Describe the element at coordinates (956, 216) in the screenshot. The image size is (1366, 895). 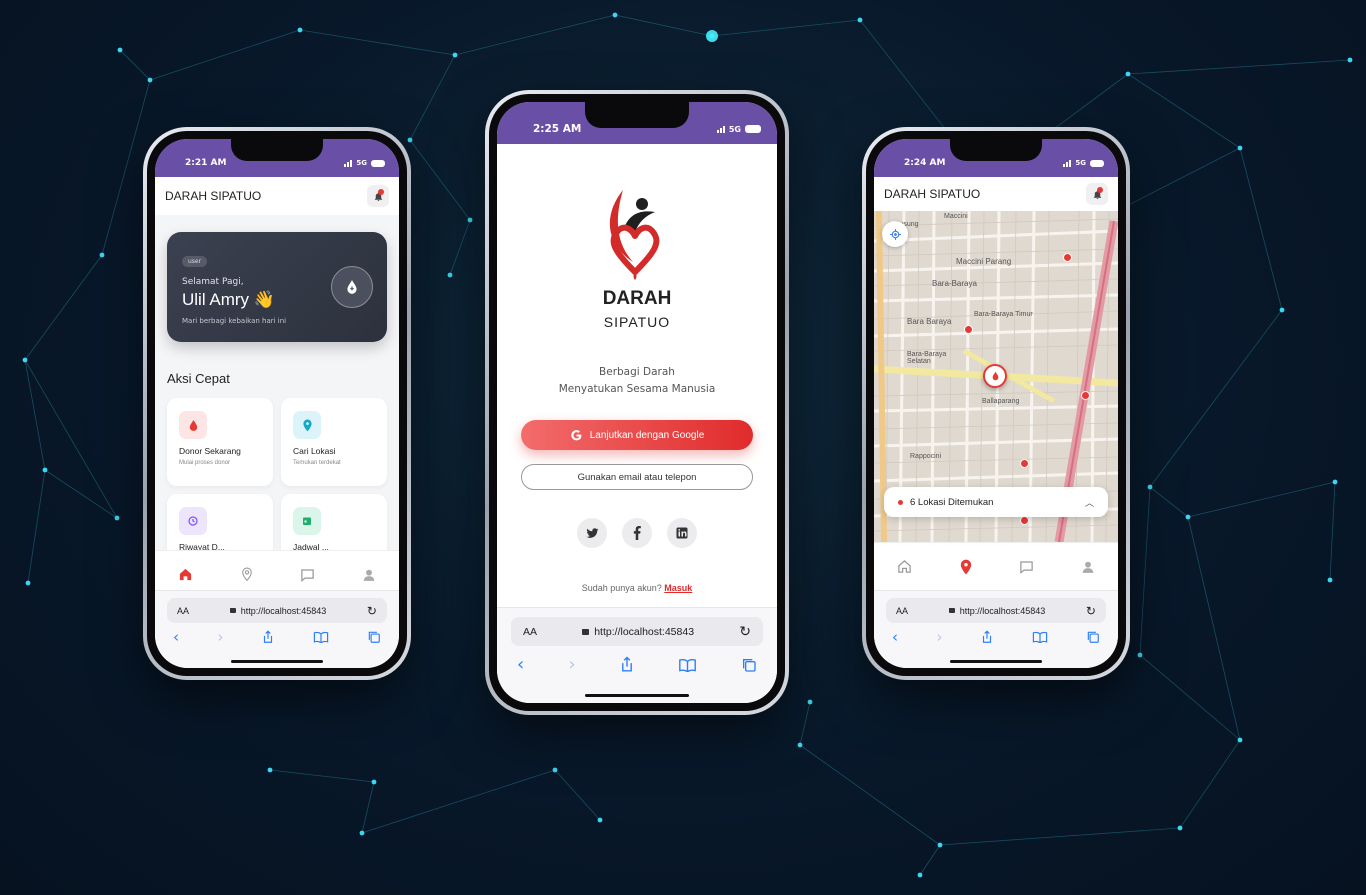
I see `map-label: Maccini` at that location.